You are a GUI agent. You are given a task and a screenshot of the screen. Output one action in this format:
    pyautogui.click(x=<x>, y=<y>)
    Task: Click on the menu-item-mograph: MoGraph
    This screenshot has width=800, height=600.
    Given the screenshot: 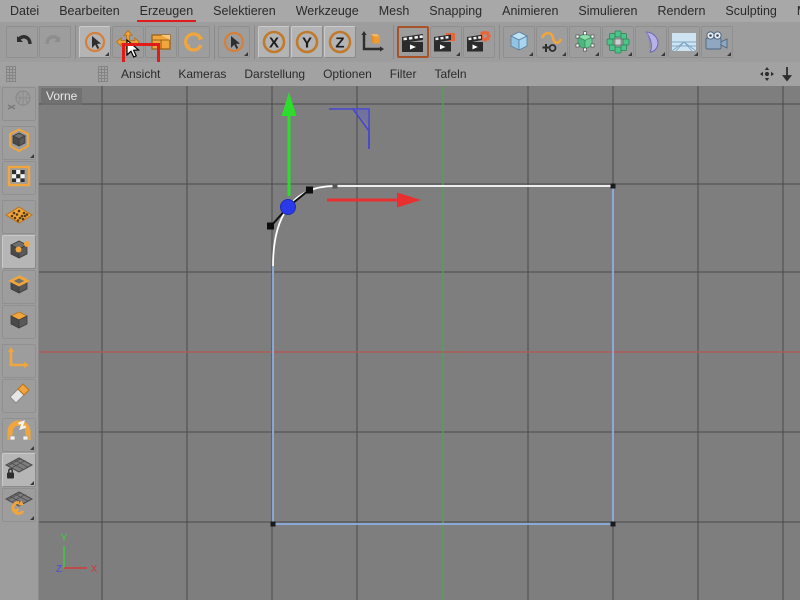 What is the action you would take?
    pyautogui.click(x=793, y=11)
    